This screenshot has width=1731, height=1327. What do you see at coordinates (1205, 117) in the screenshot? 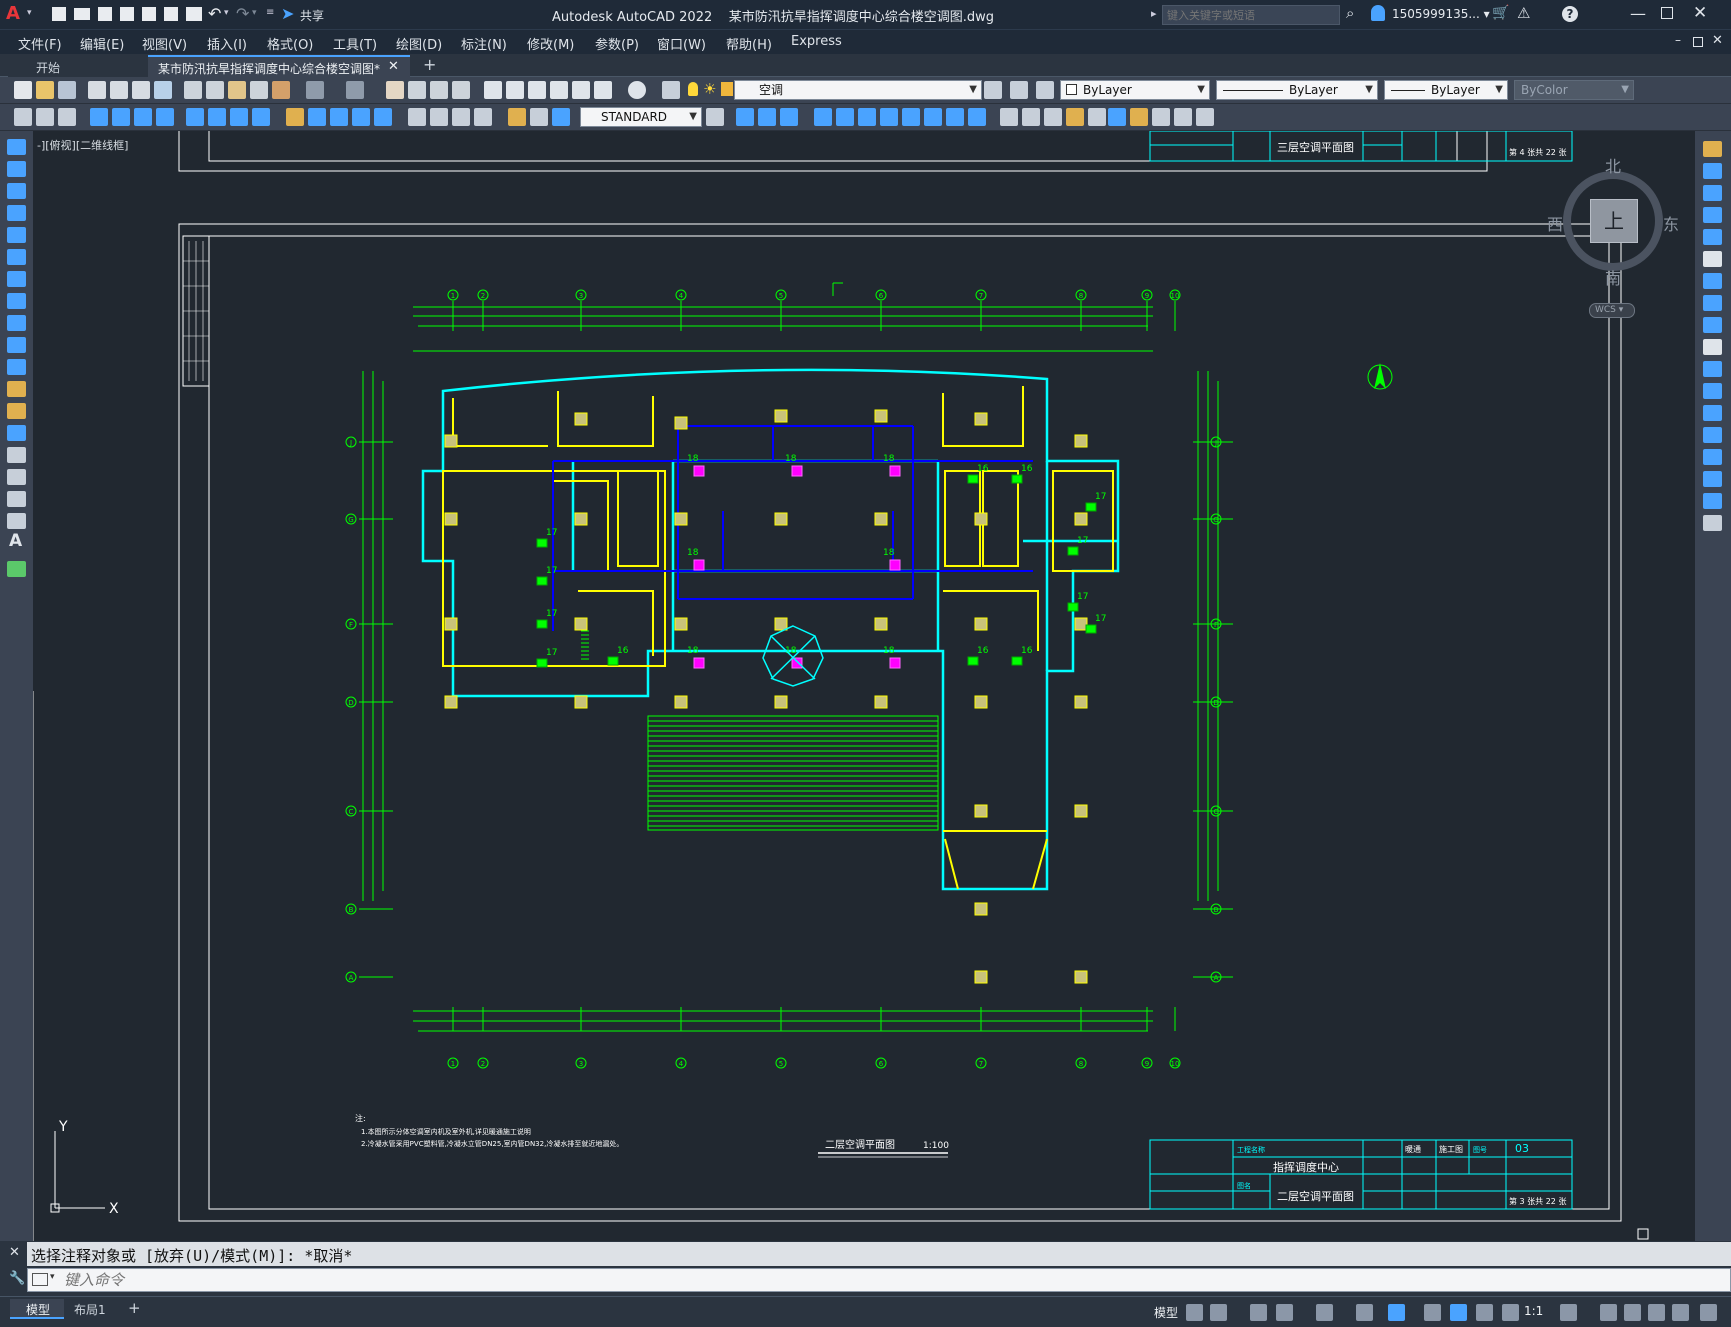
I see `wipeout-icon` at bounding box center [1205, 117].